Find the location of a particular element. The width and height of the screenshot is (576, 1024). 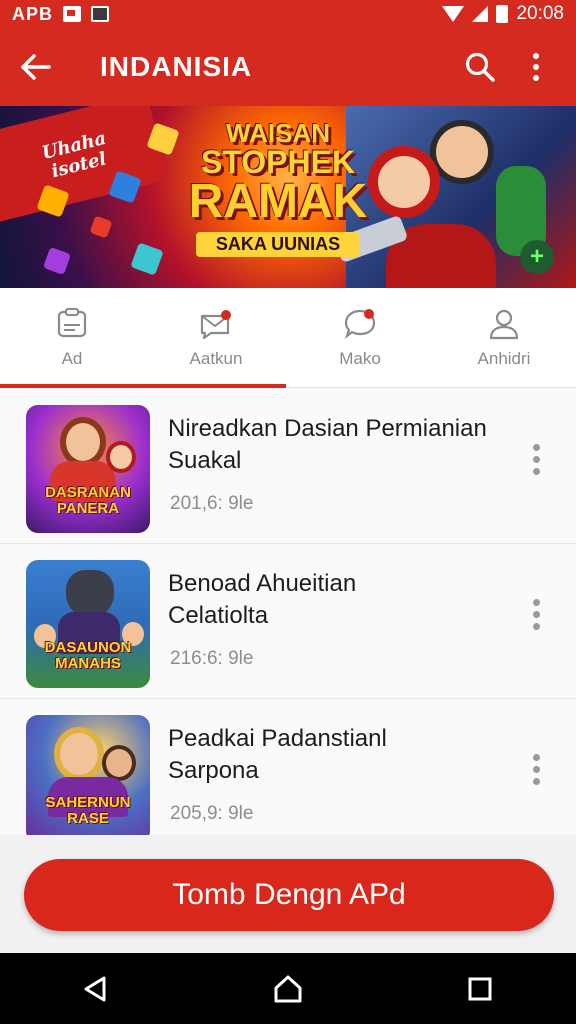

app-bar: INDANISIA is located at coordinates (288, 67).